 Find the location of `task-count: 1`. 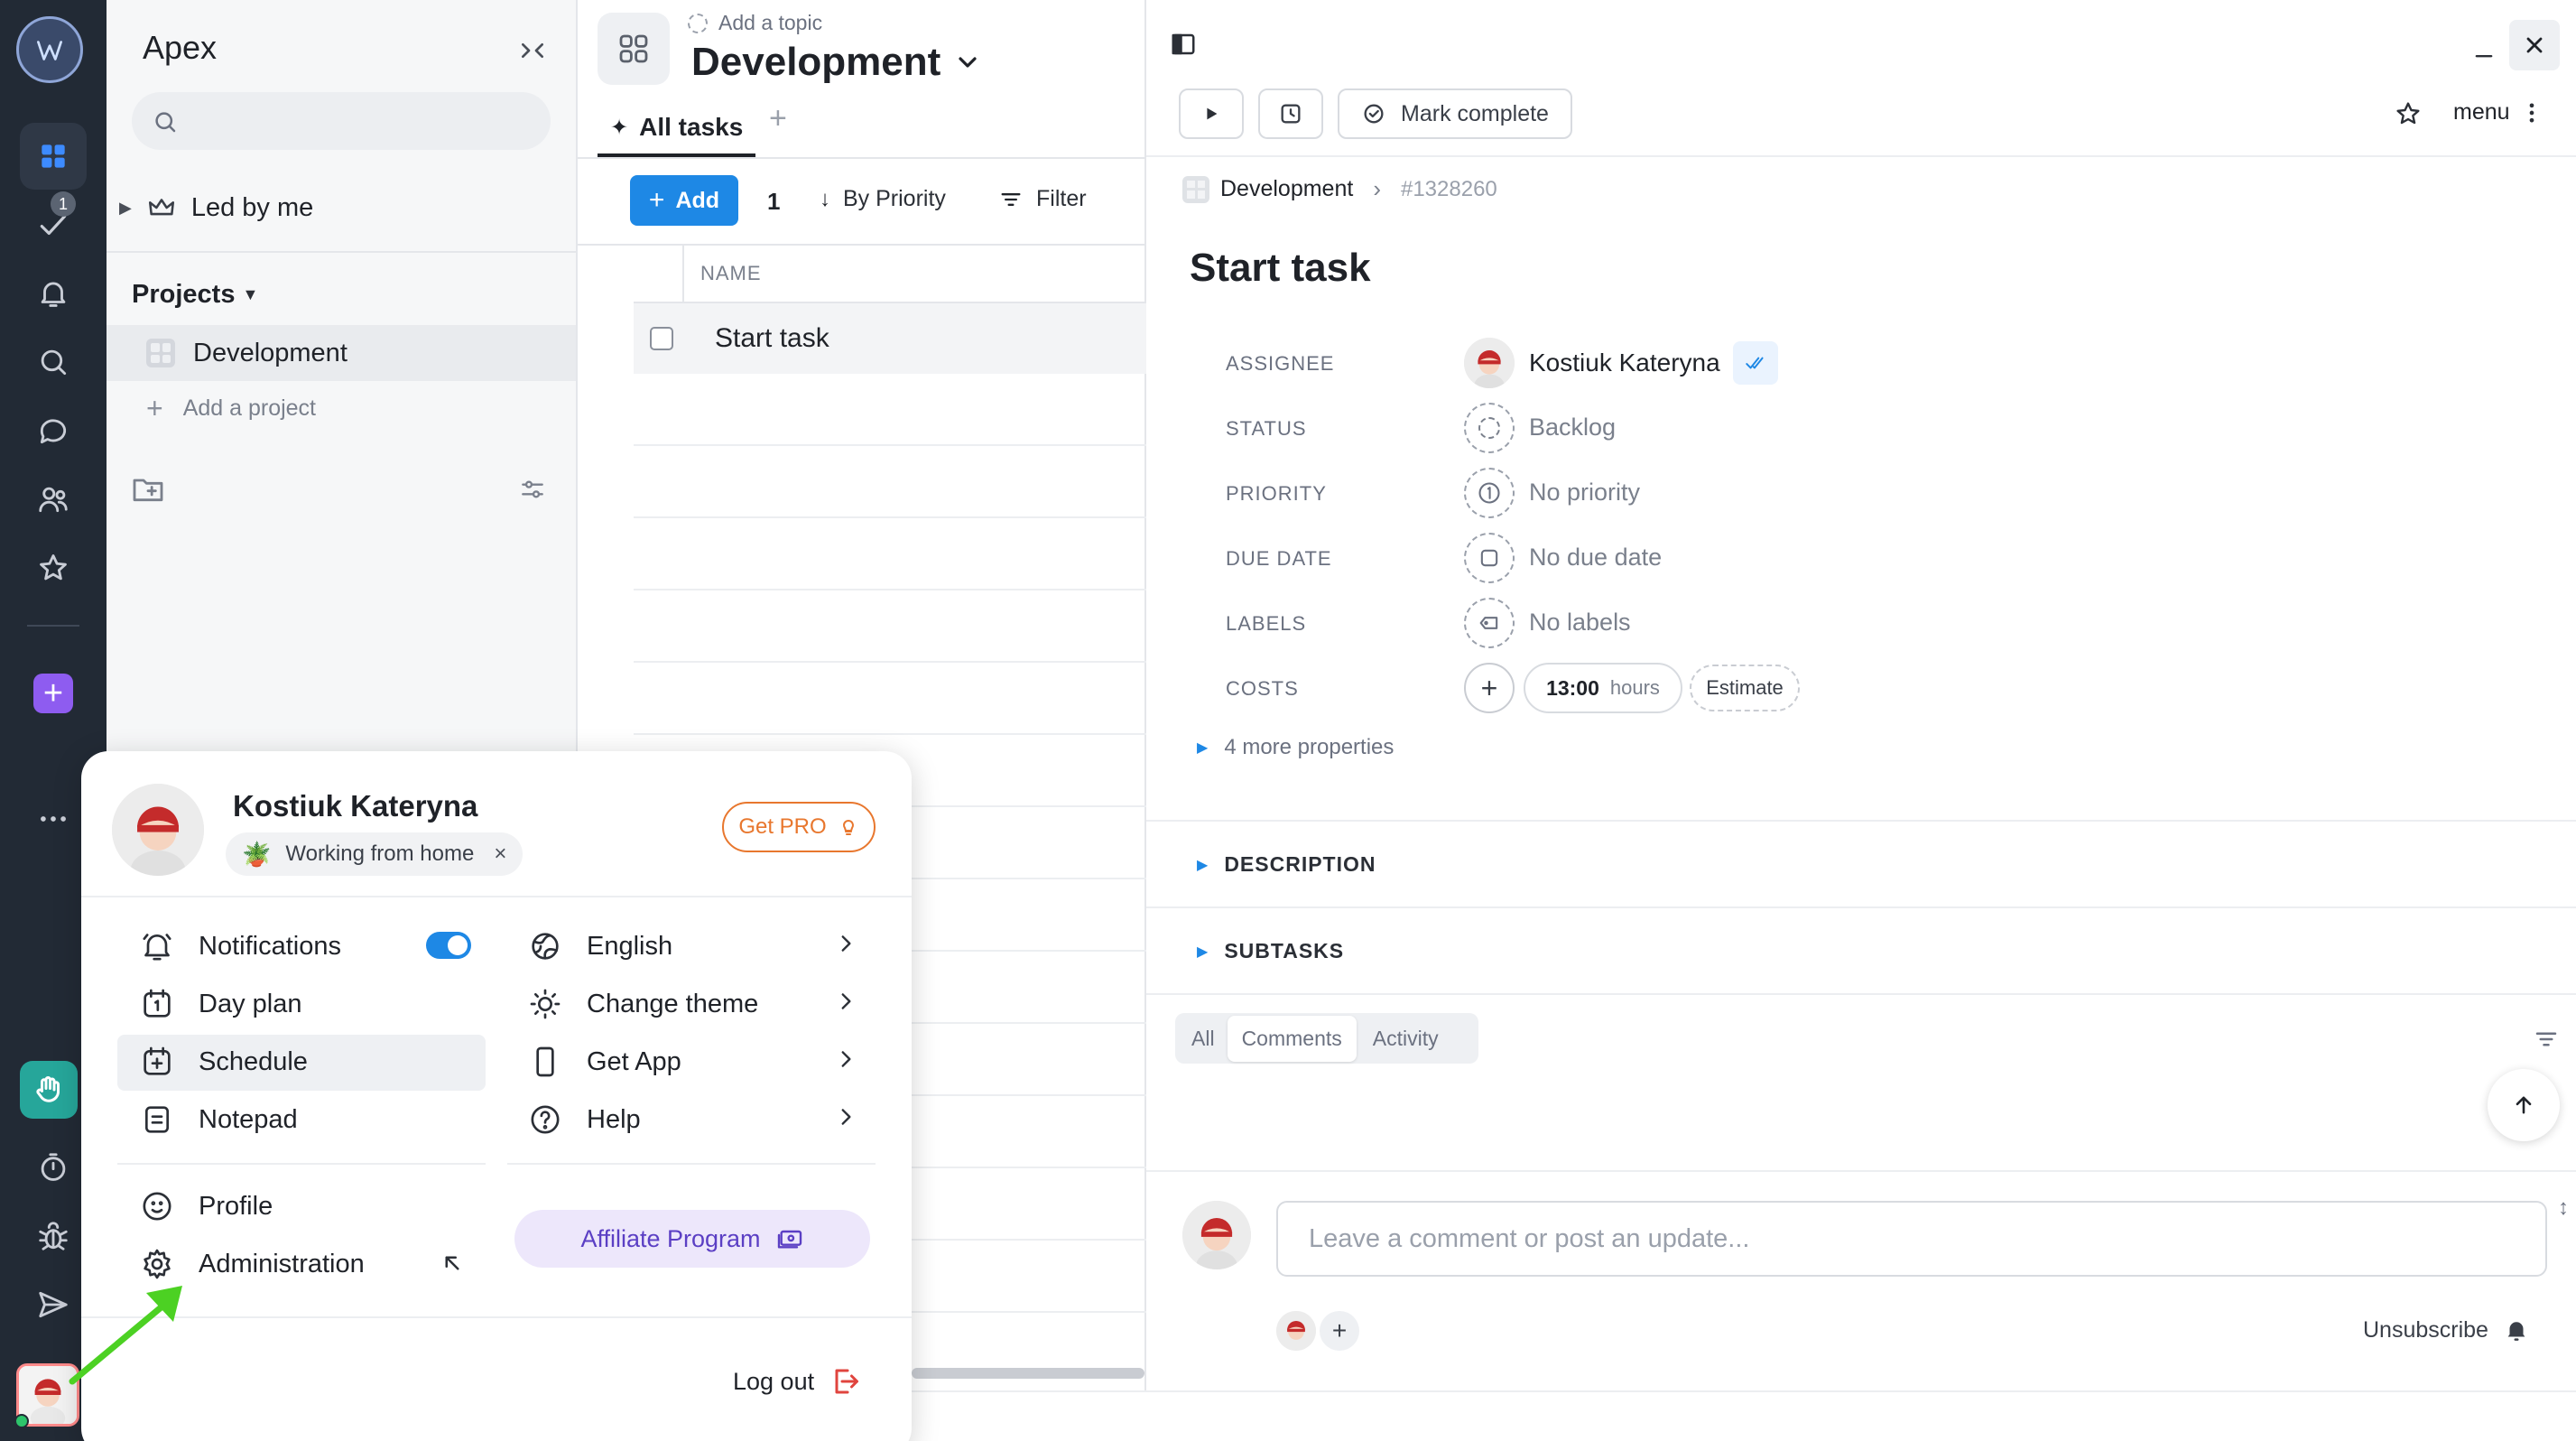

task-count: 1 is located at coordinates (774, 201).